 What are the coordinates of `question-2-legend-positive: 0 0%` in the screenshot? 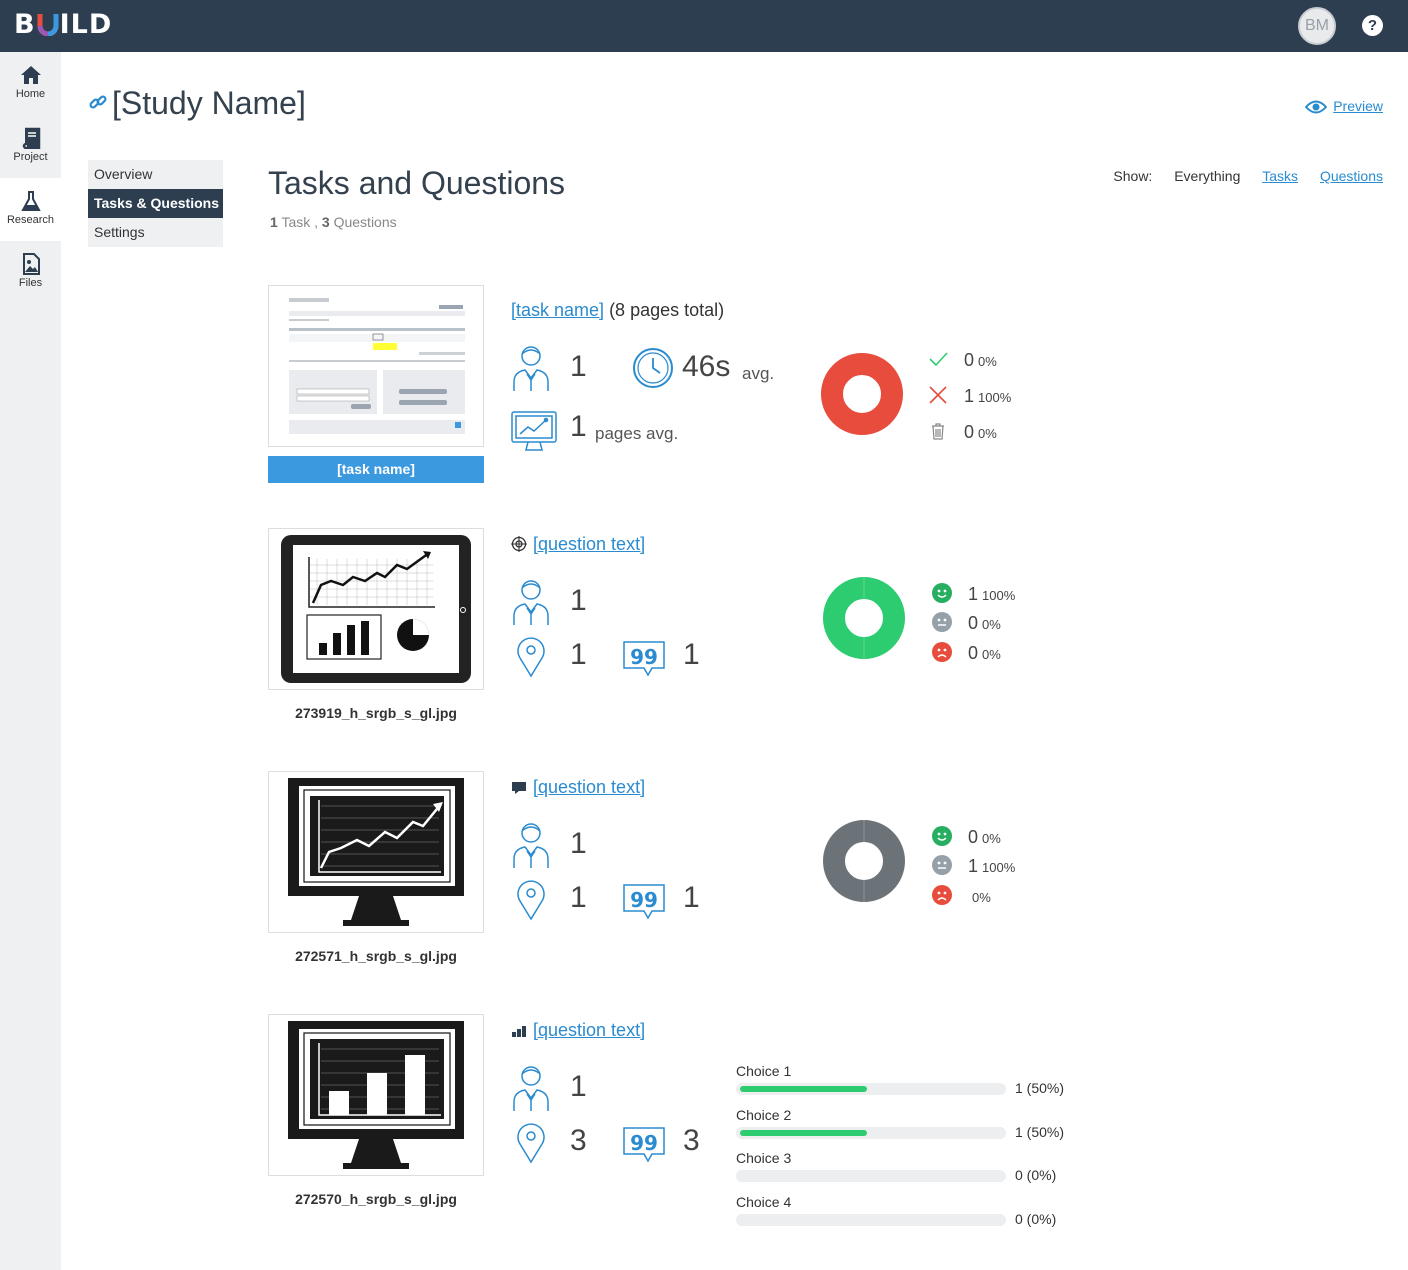 It's located at (966, 837).